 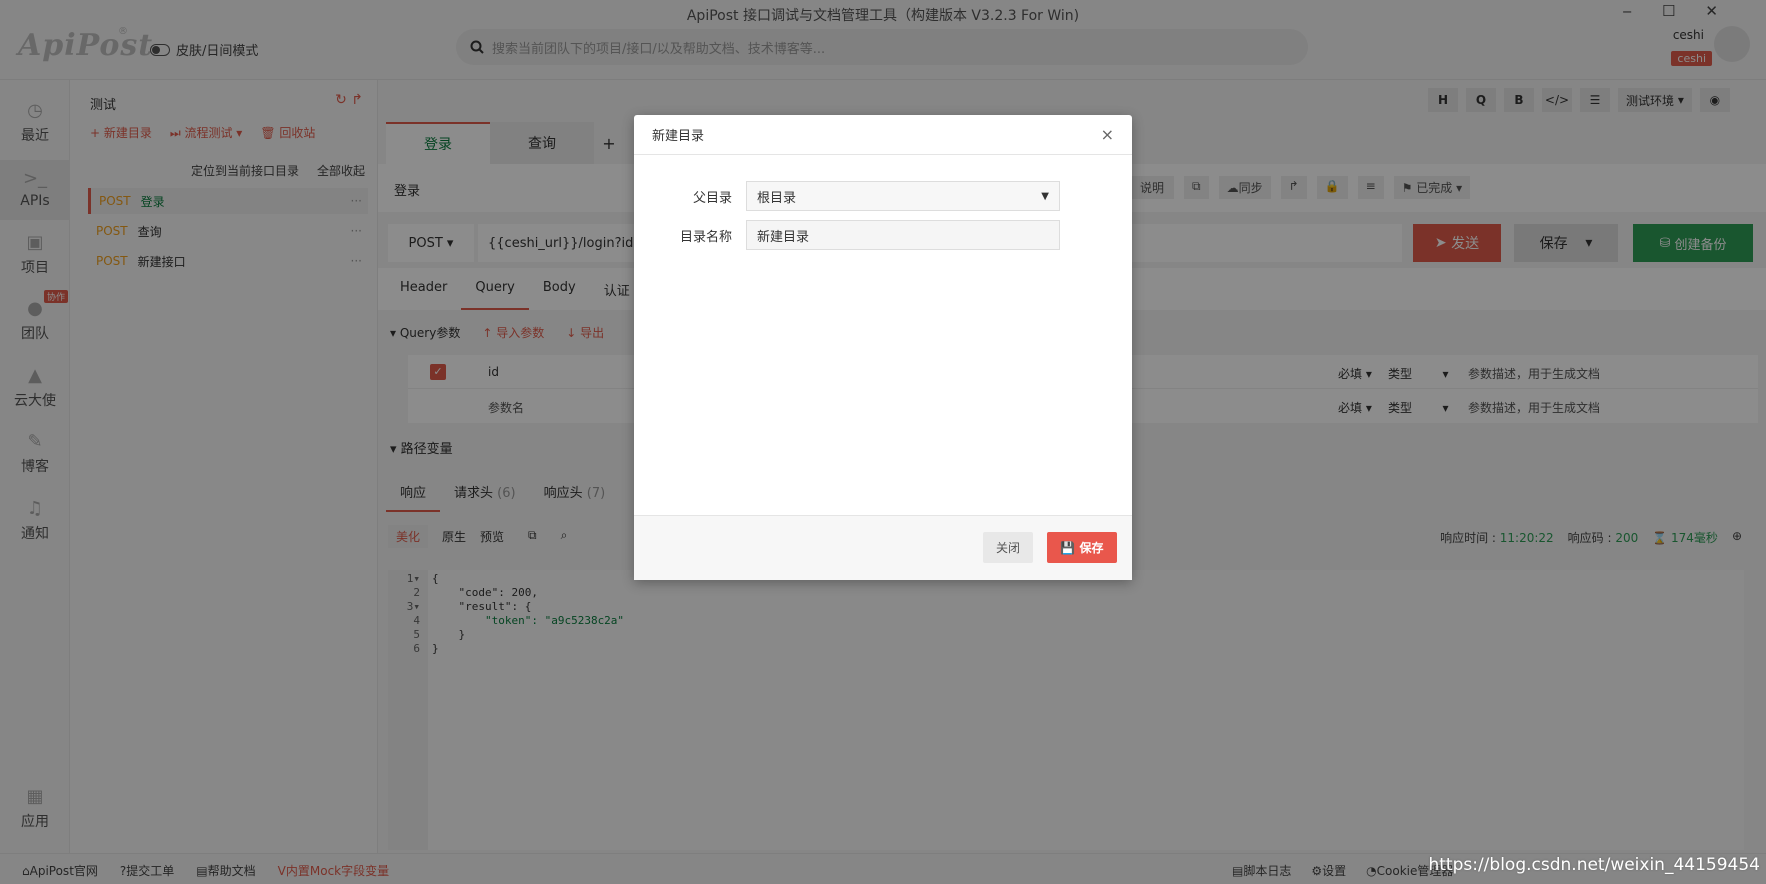 What do you see at coordinates (883, 347) in the screenshot?
I see `new-folder-dialog: 新建目录 × 父目录 根目录 ▼ 目录名称 关闭 💾 保存` at bounding box center [883, 347].